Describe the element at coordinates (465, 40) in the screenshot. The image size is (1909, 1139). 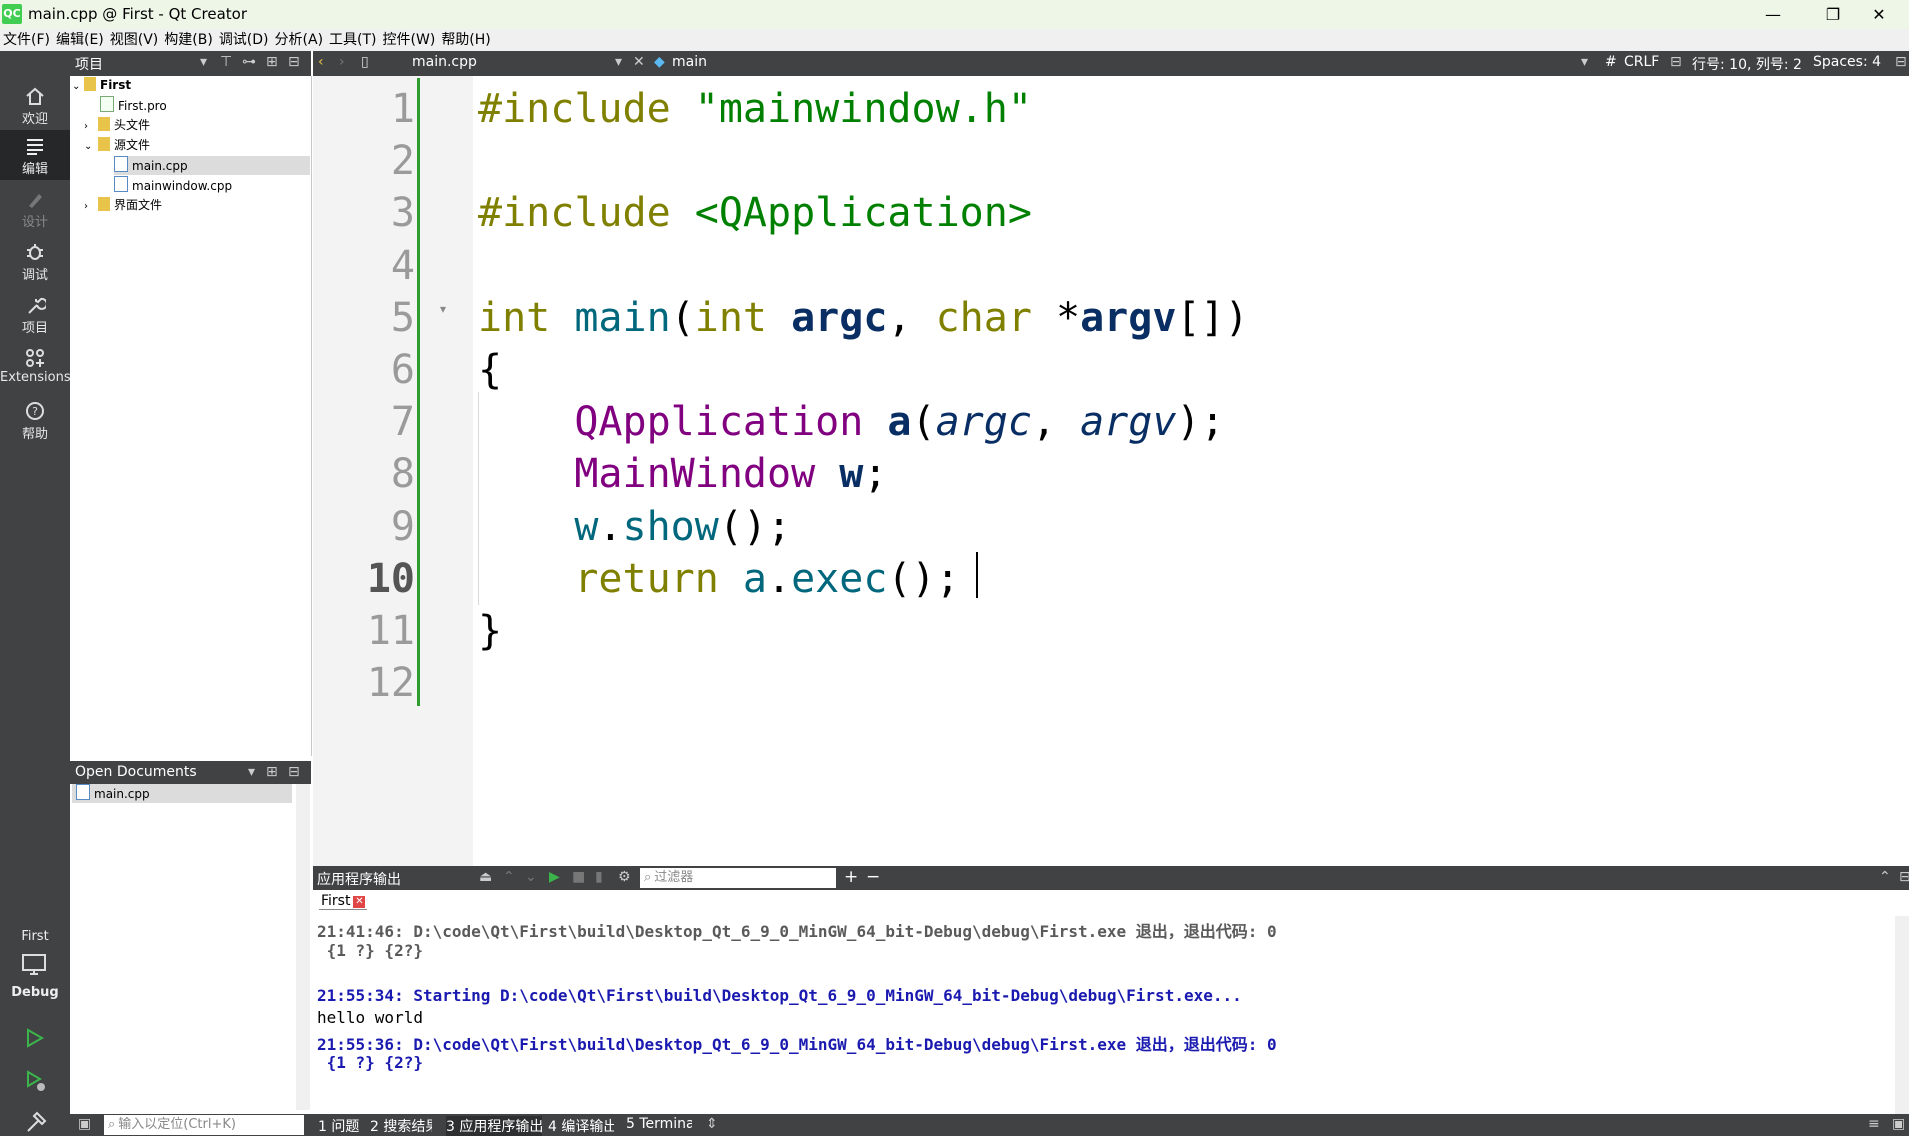
I see `menu-help: 帮助(H)` at that location.